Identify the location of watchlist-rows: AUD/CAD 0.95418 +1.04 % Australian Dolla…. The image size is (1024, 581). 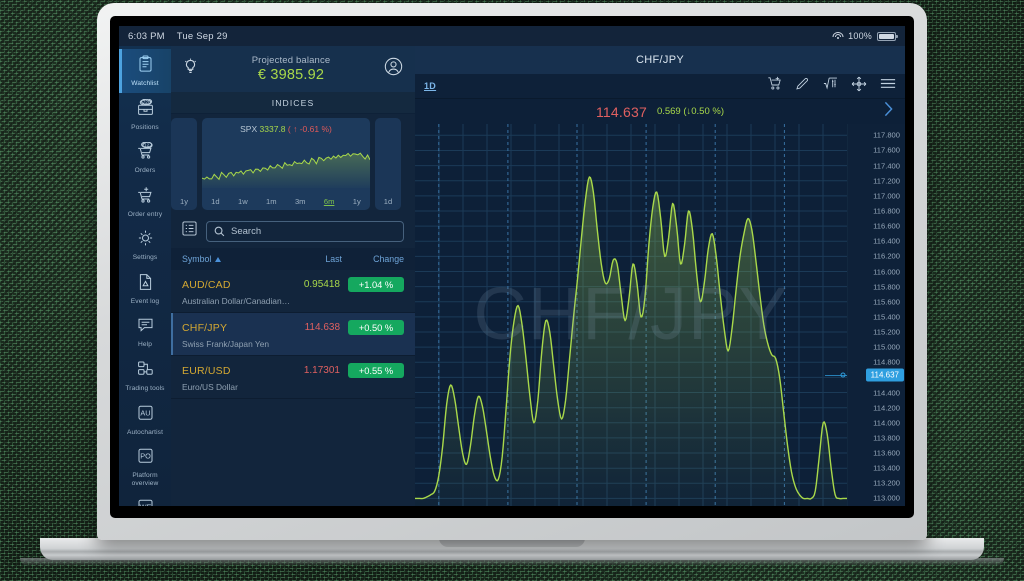
(293, 334).